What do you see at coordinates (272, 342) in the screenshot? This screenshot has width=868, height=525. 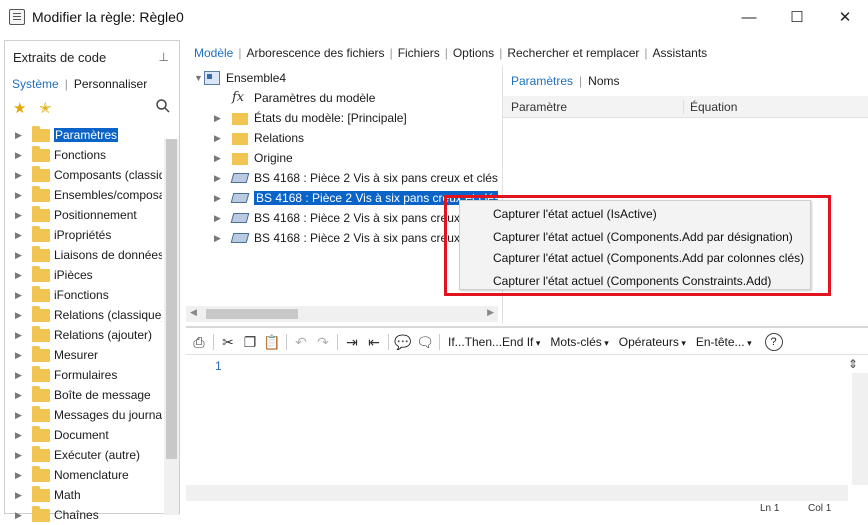 I see `paste-icon: 📋` at bounding box center [272, 342].